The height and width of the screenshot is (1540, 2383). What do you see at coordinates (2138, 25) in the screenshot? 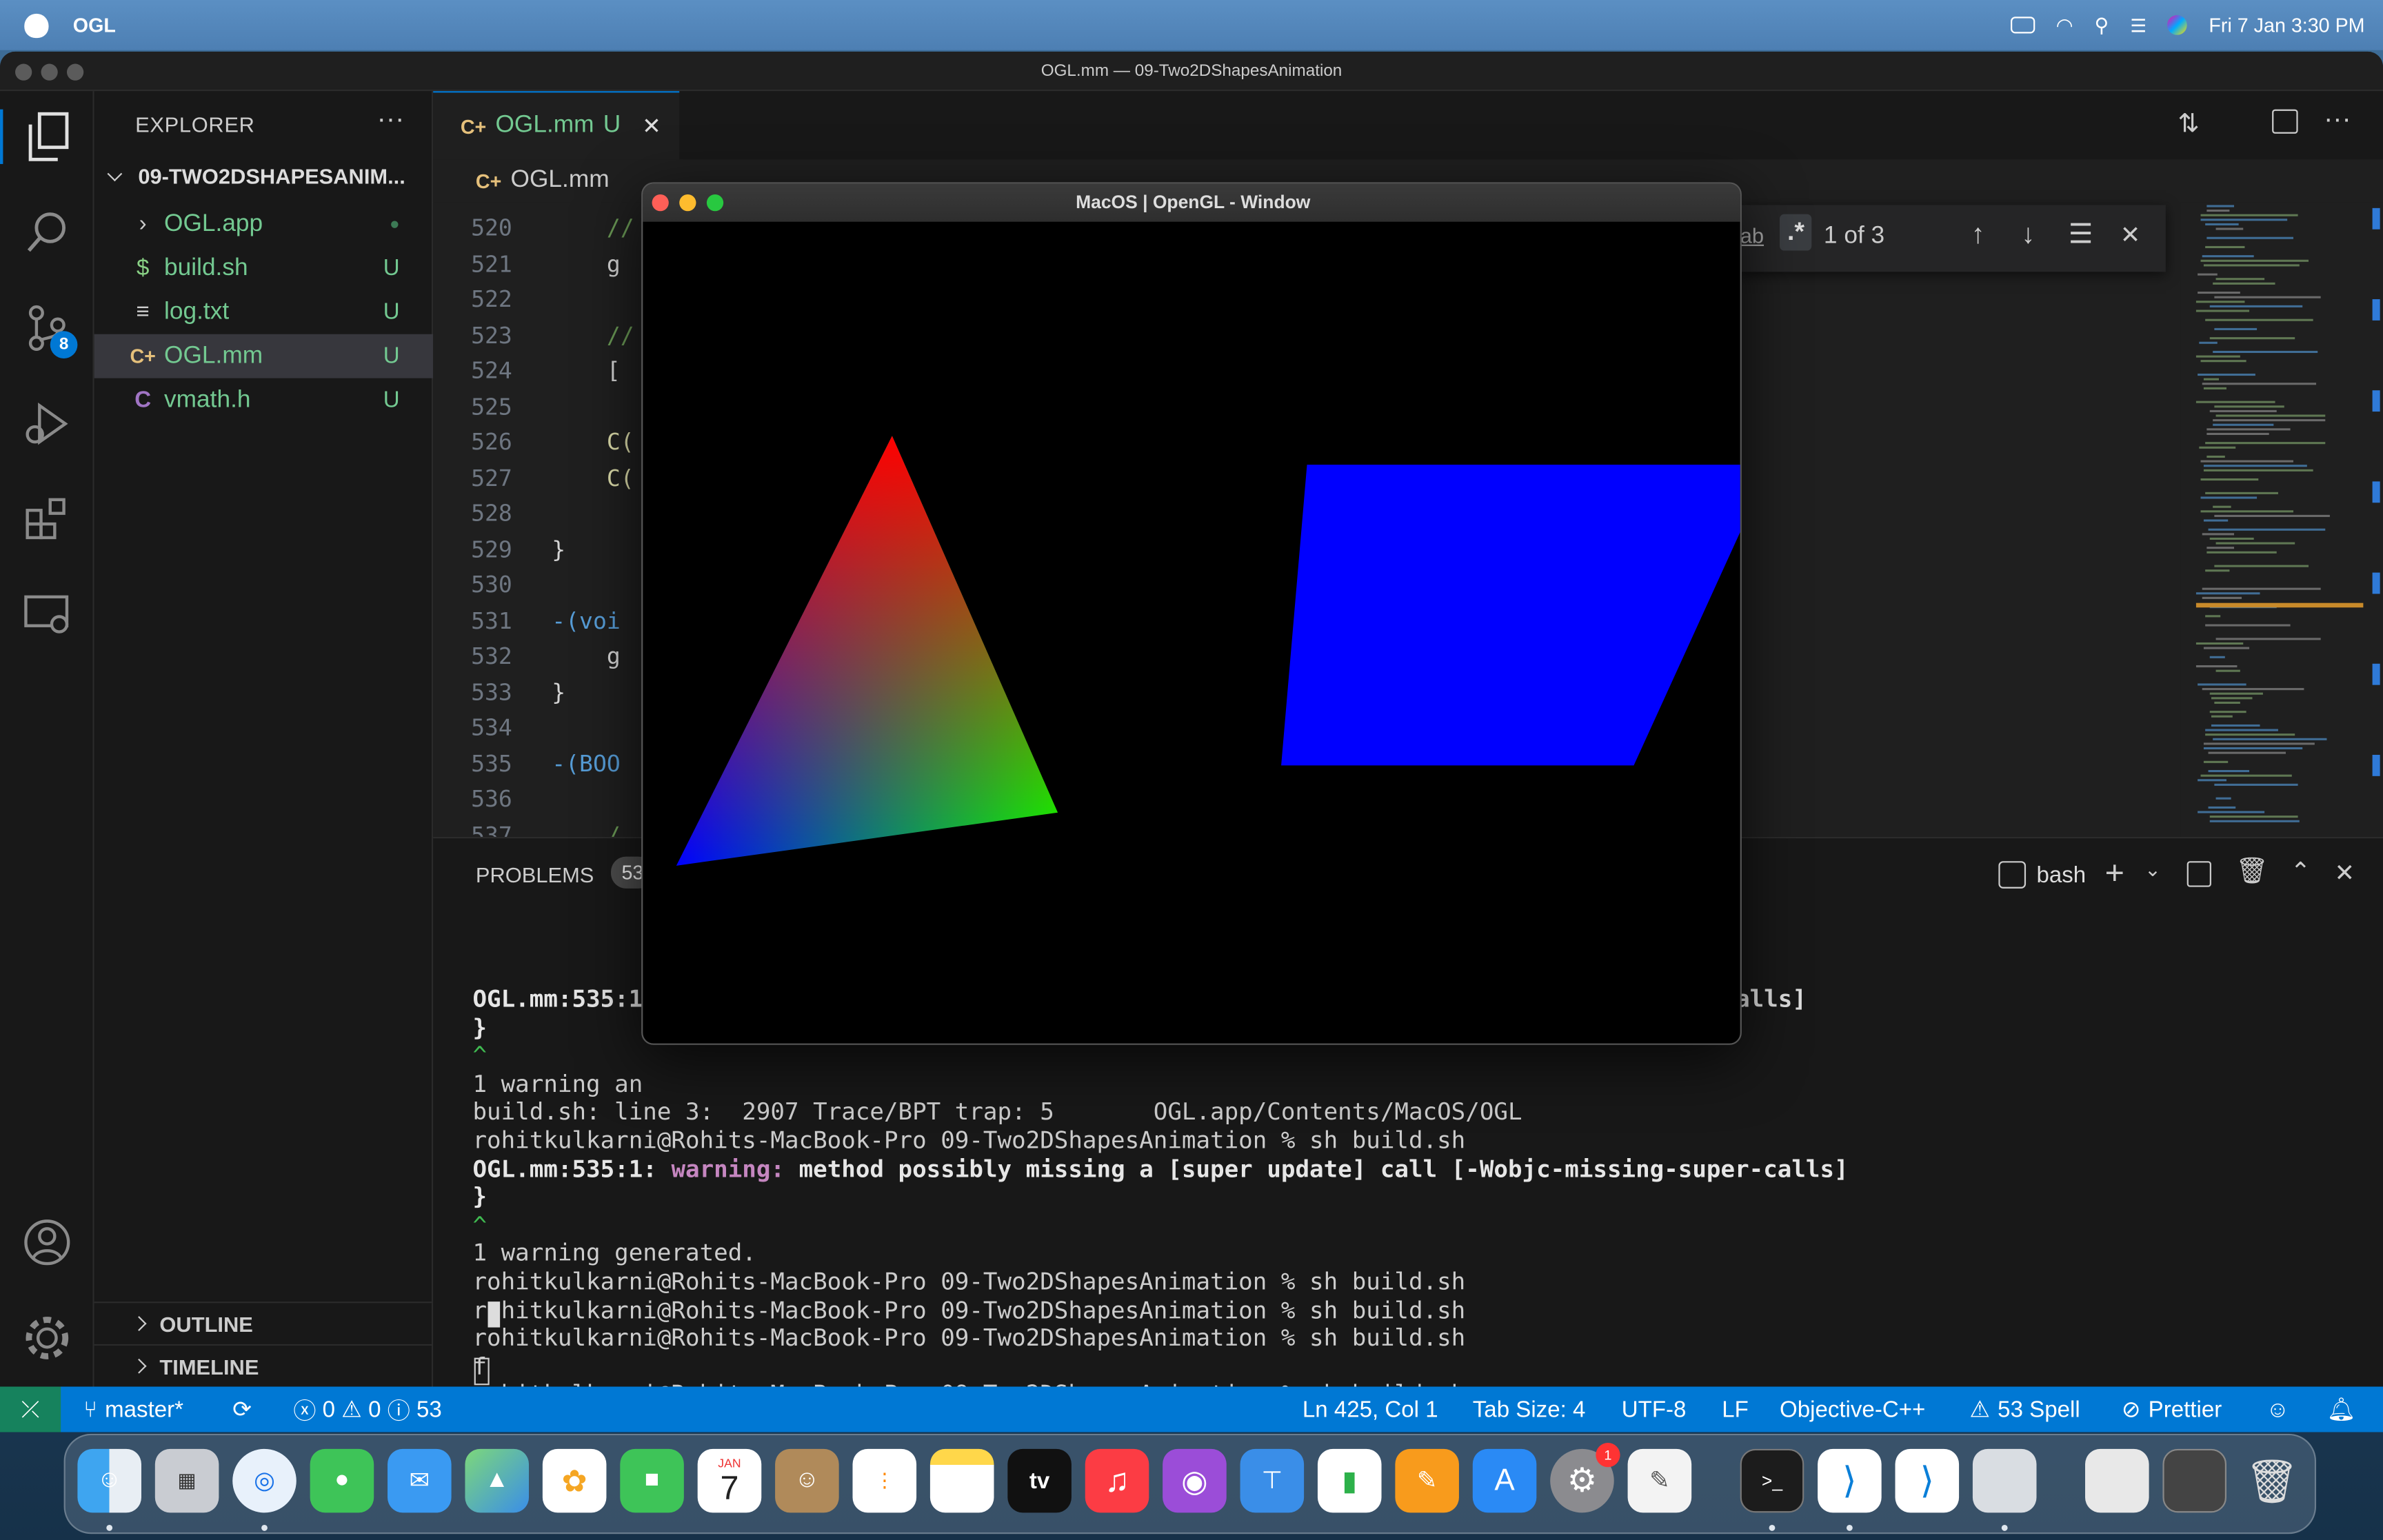
I see `control-center-icon: ☰` at bounding box center [2138, 25].